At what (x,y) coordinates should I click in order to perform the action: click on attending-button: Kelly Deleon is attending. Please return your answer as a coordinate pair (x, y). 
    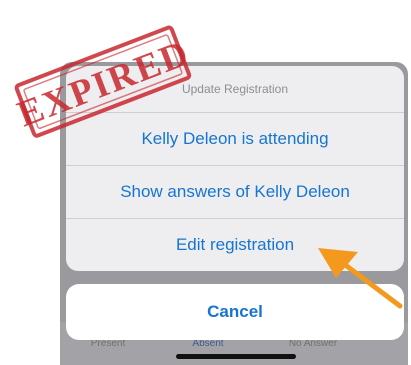
    Looking at the image, I should click on (235, 138).